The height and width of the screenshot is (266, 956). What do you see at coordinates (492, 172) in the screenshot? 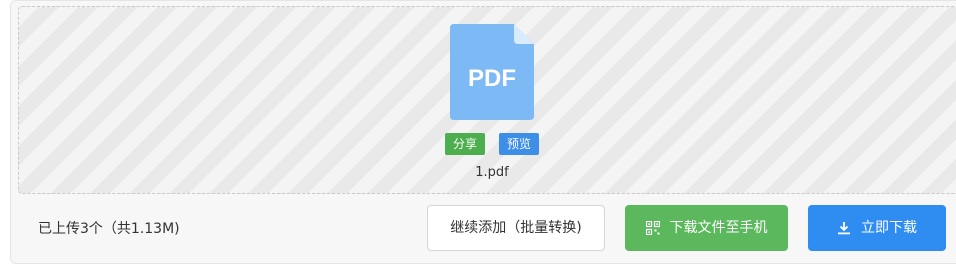
I see `file-name: 1.pdf` at bounding box center [492, 172].